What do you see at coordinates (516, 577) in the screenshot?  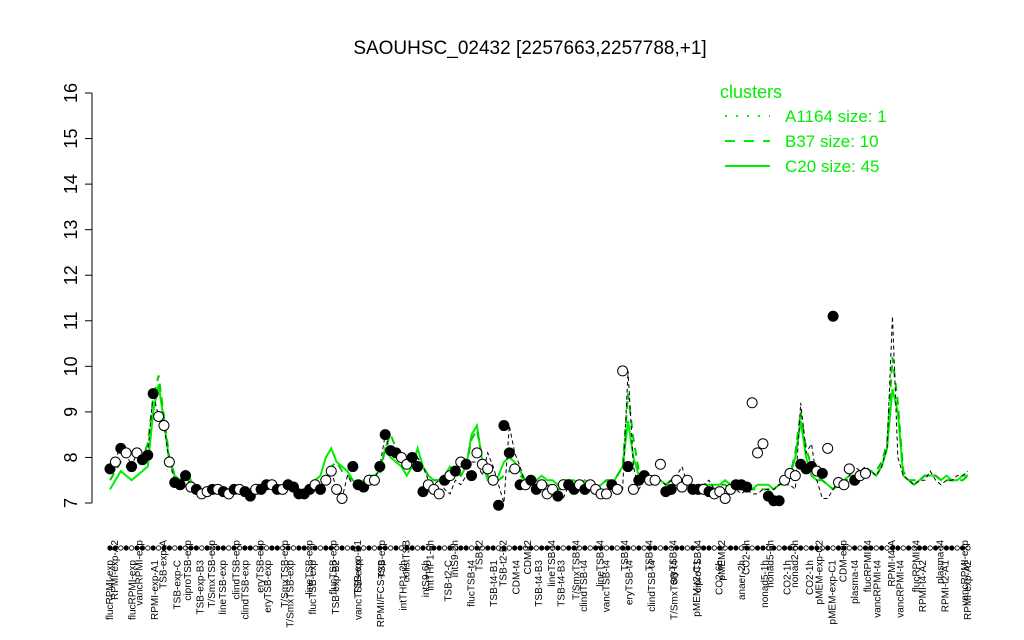 I see `x-label: CDM-t4` at bounding box center [516, 577].